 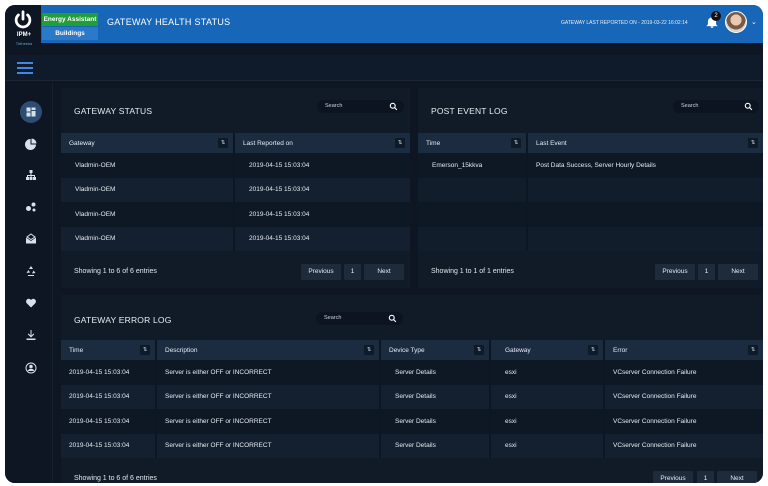 I want to click on column-header-description: Description ⇅, so click(x=268, y=350).